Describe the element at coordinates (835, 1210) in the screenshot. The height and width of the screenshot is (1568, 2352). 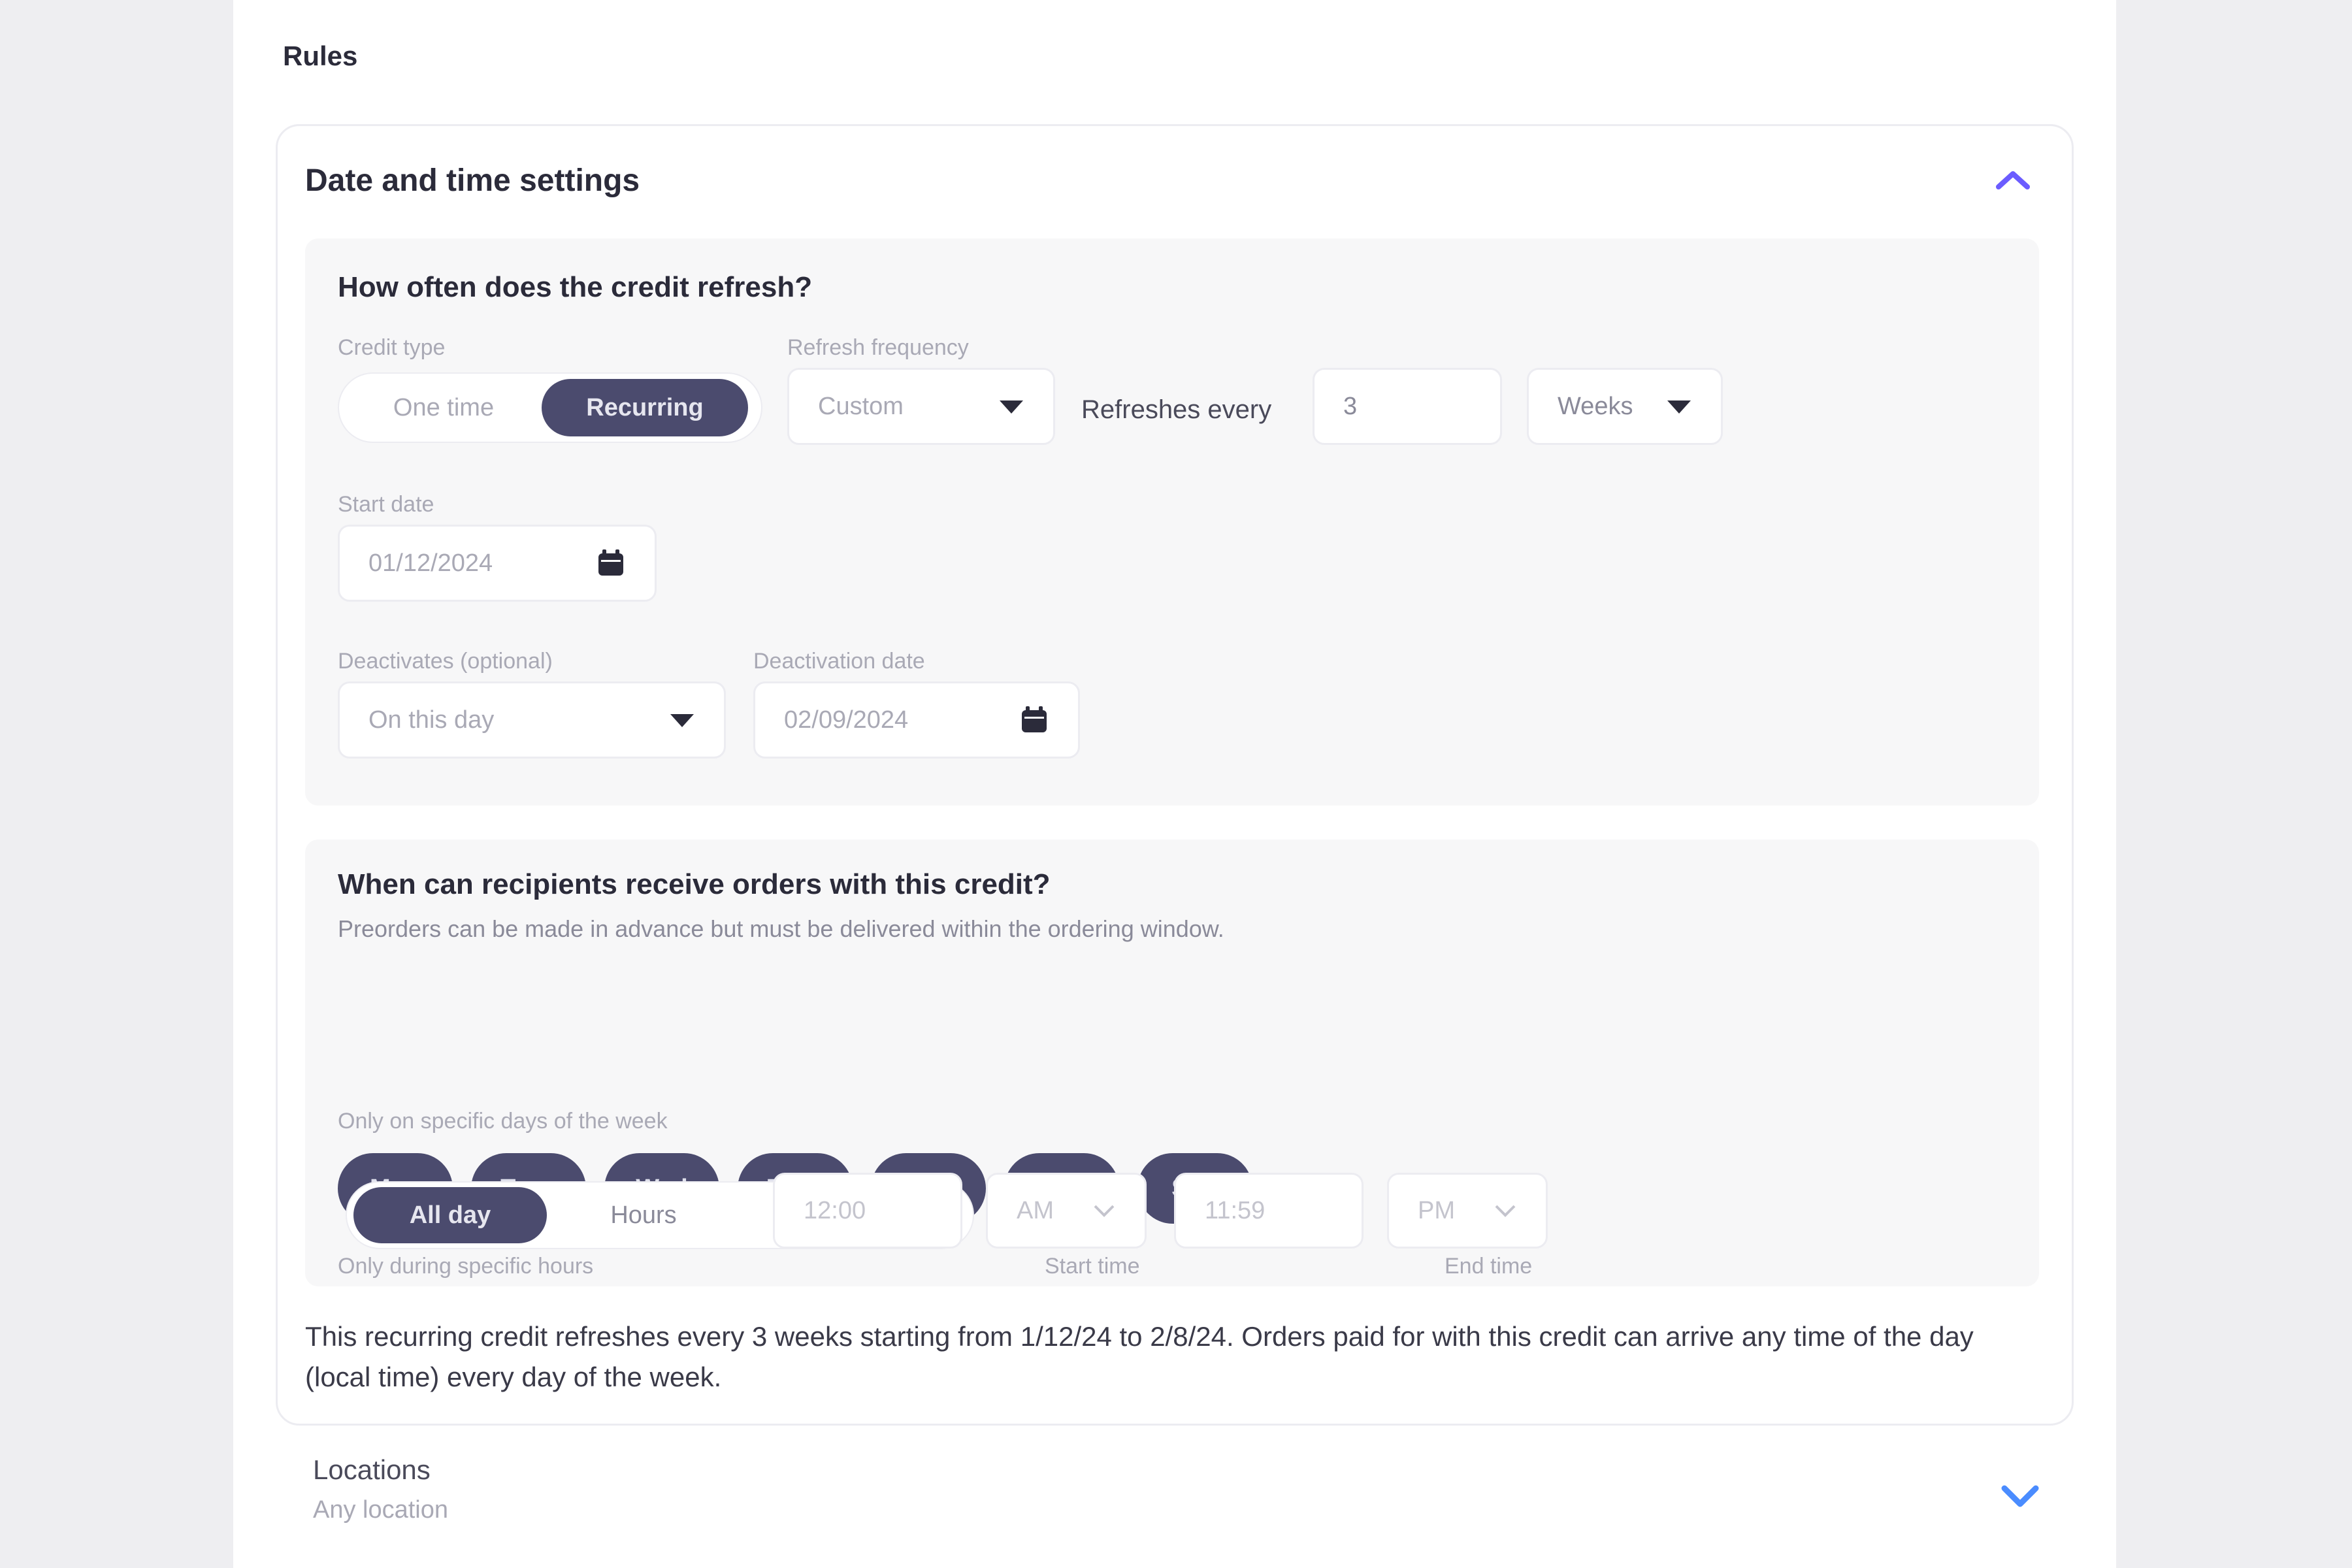
I see `start-time-placeholder: 12:00` at that location.